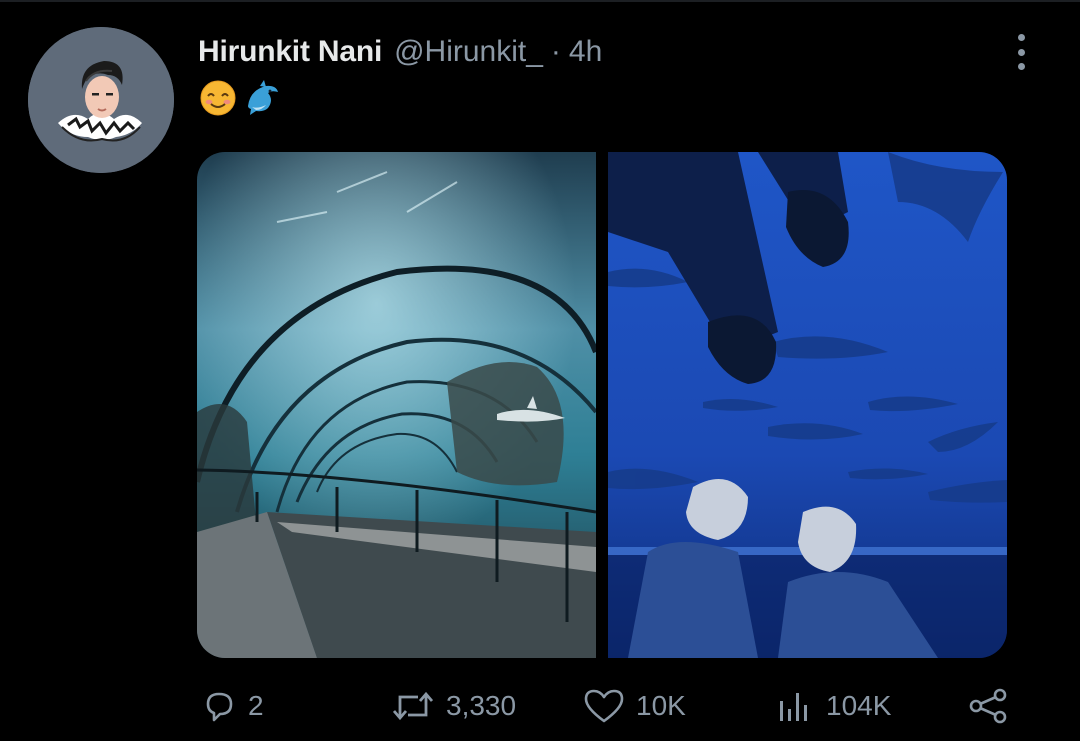  What do you see at coordinates (468, 52) in the screenshot?
I see `author-handle: @Hirunkit_` at bounding box center [468, 52].